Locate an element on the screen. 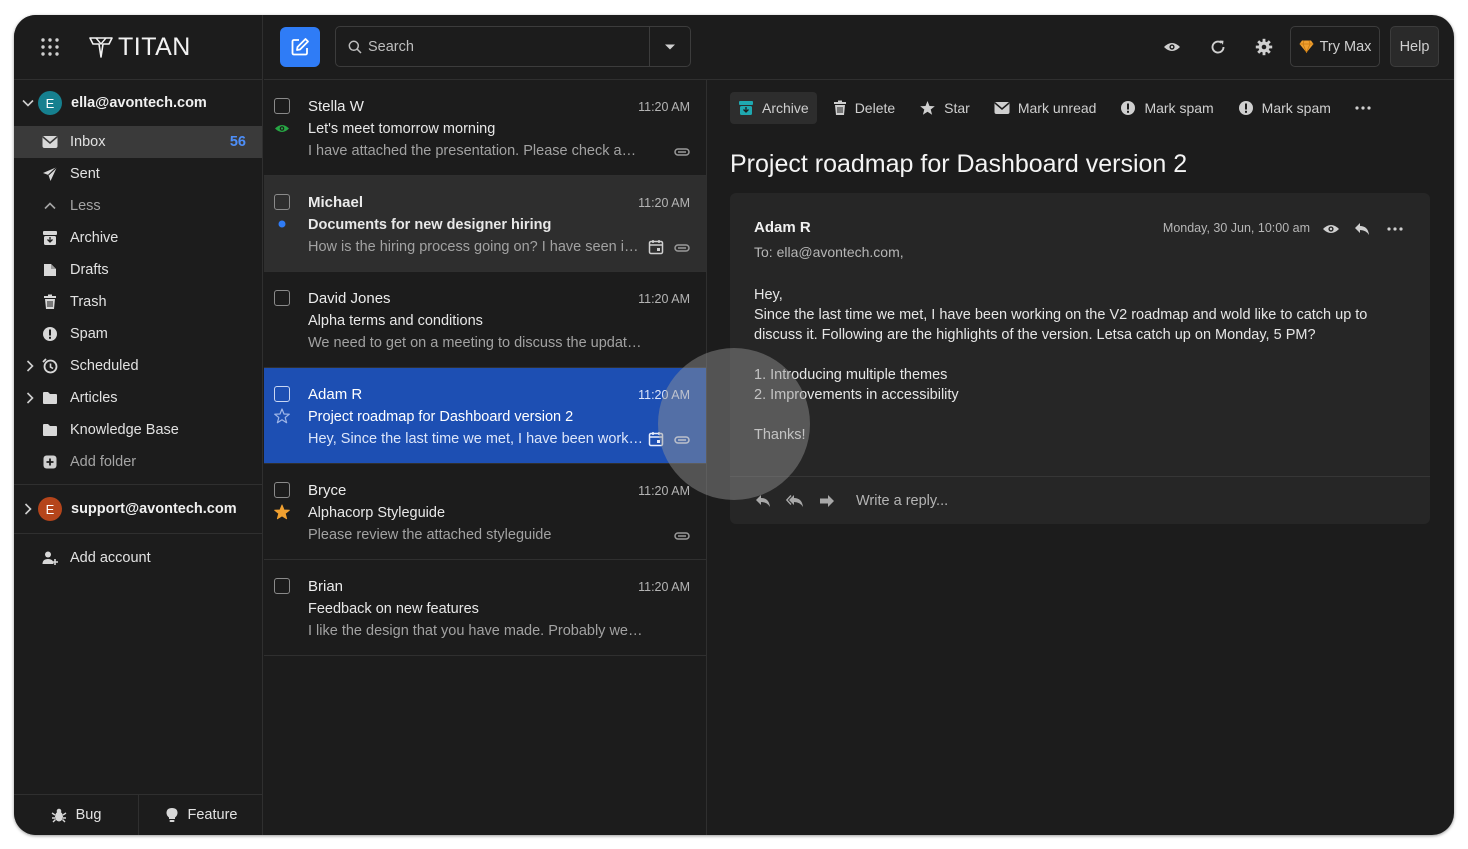  add-account-button: Add account is located at coordinates (138, 558).